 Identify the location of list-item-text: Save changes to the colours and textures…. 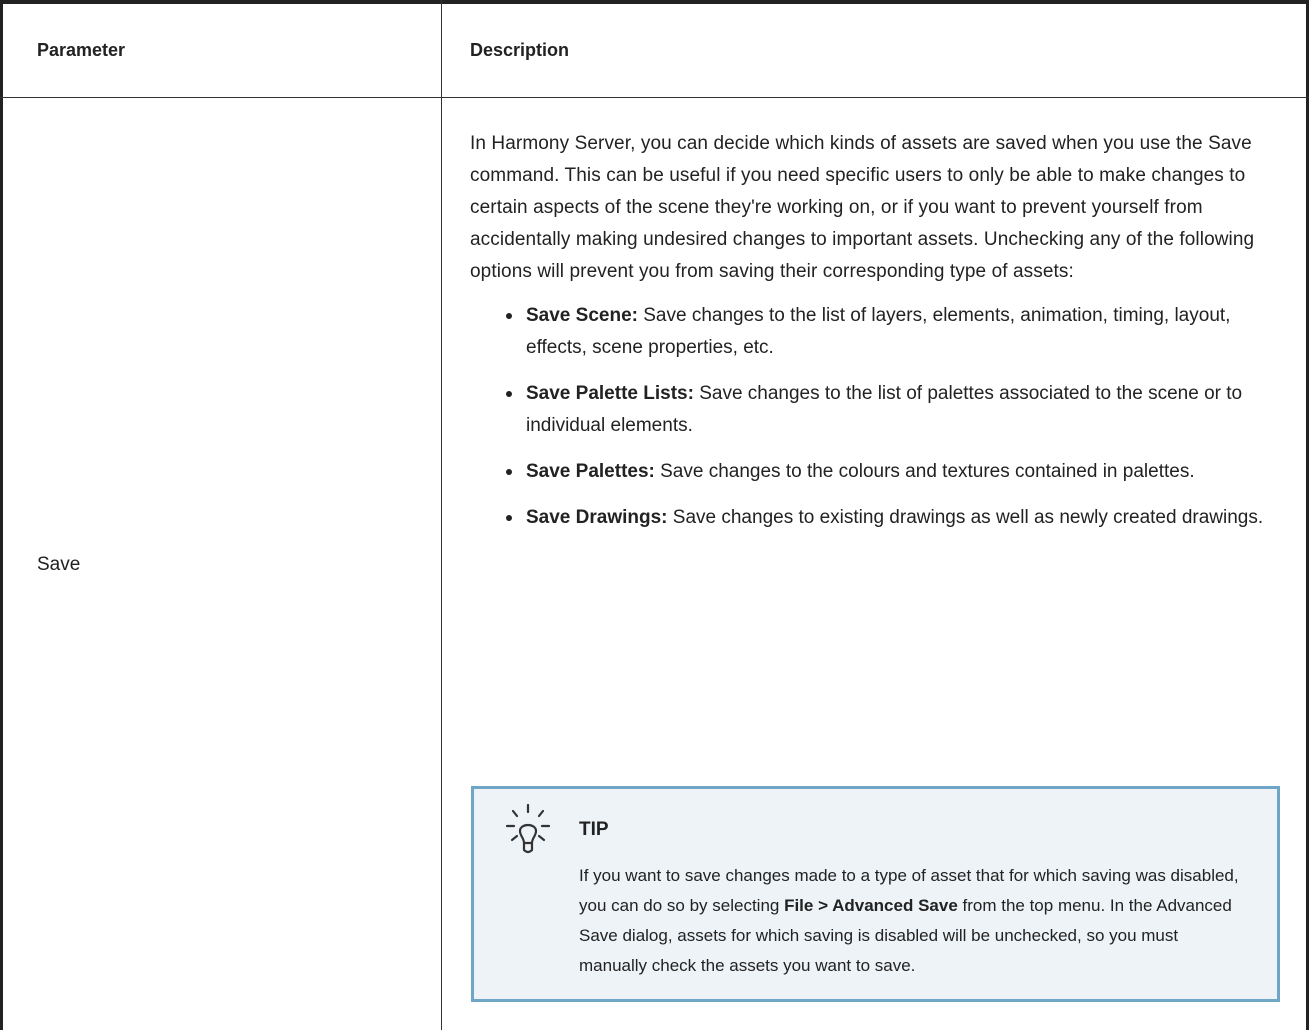
(924, 471).